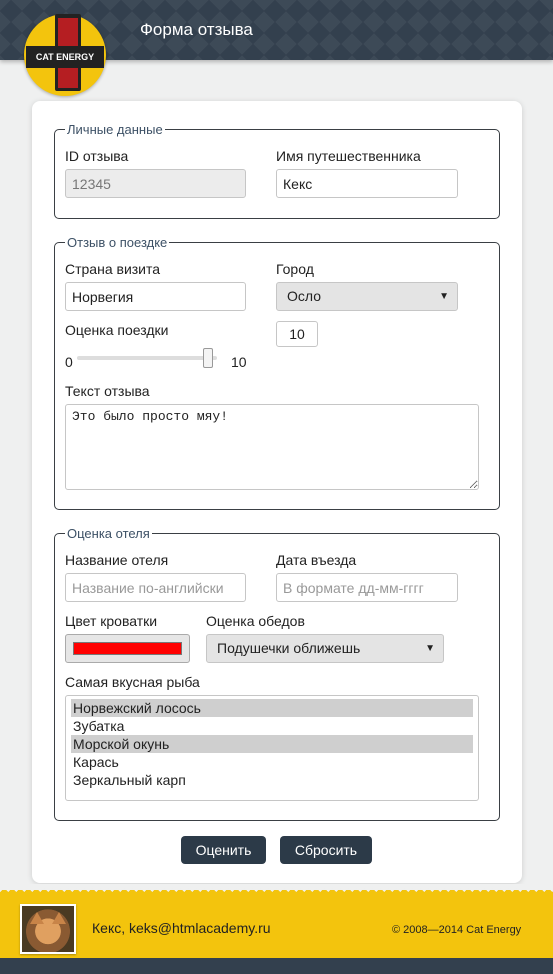  I want to click on review-id-field, so click(155, 183).